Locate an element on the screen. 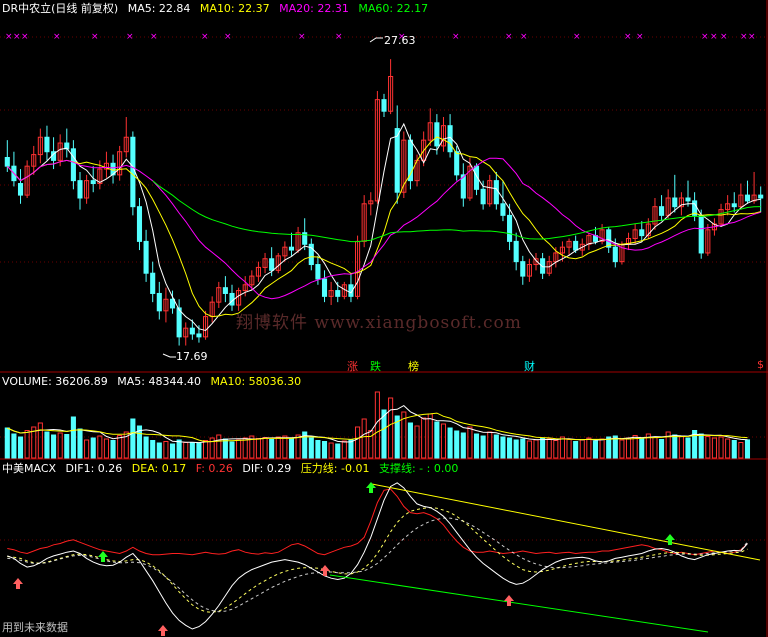  event-tag-fall: 跌 is located at coordinates (375, 366).